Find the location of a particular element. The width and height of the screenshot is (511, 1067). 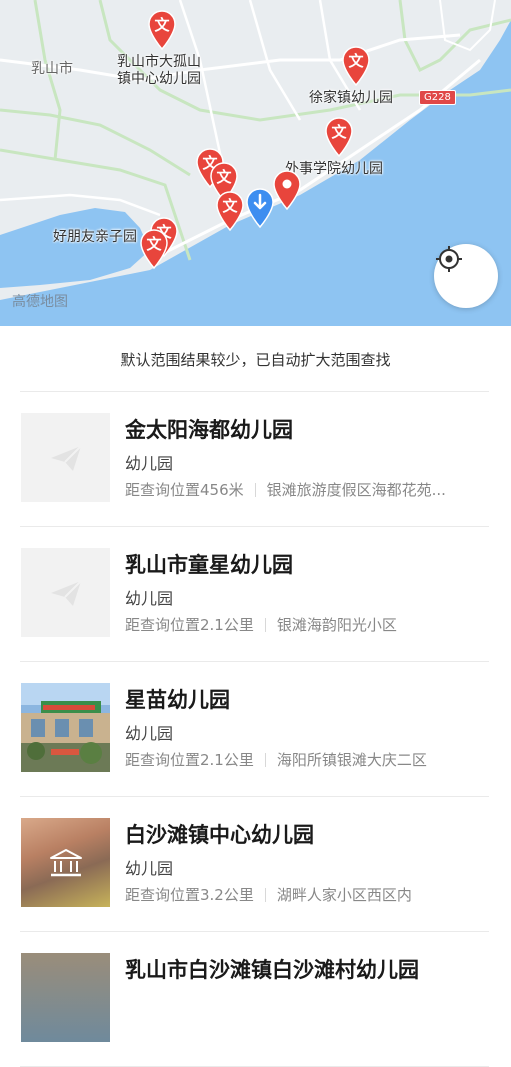

result-distance: 距查询位置3.2公里 is located at coordinates (189, 895).